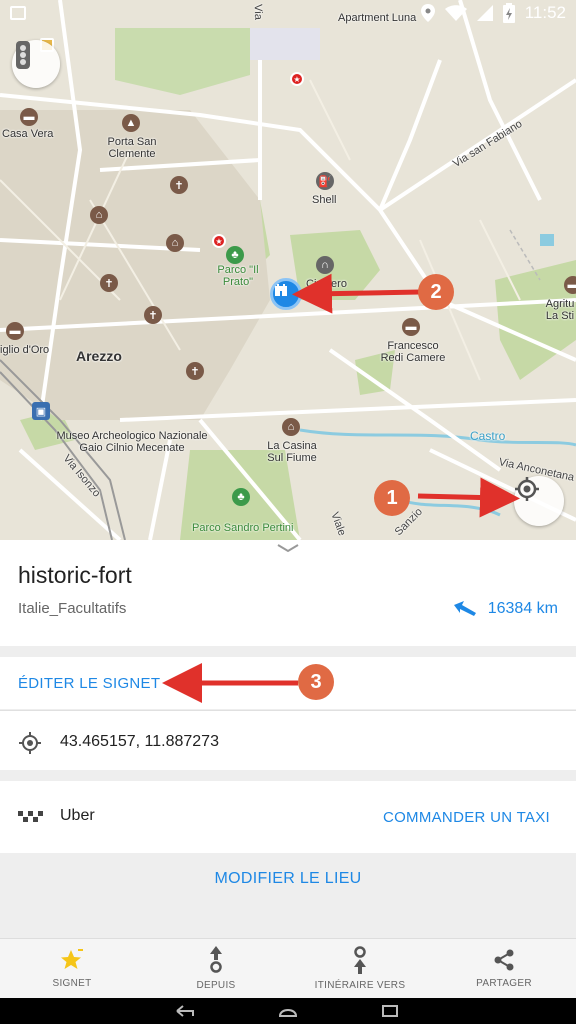  What do you see at coordinates (139, 742) in the screenshot?
I see `coordinates-text: 43.465157, 11.887273` at bounding box center [139, 742].